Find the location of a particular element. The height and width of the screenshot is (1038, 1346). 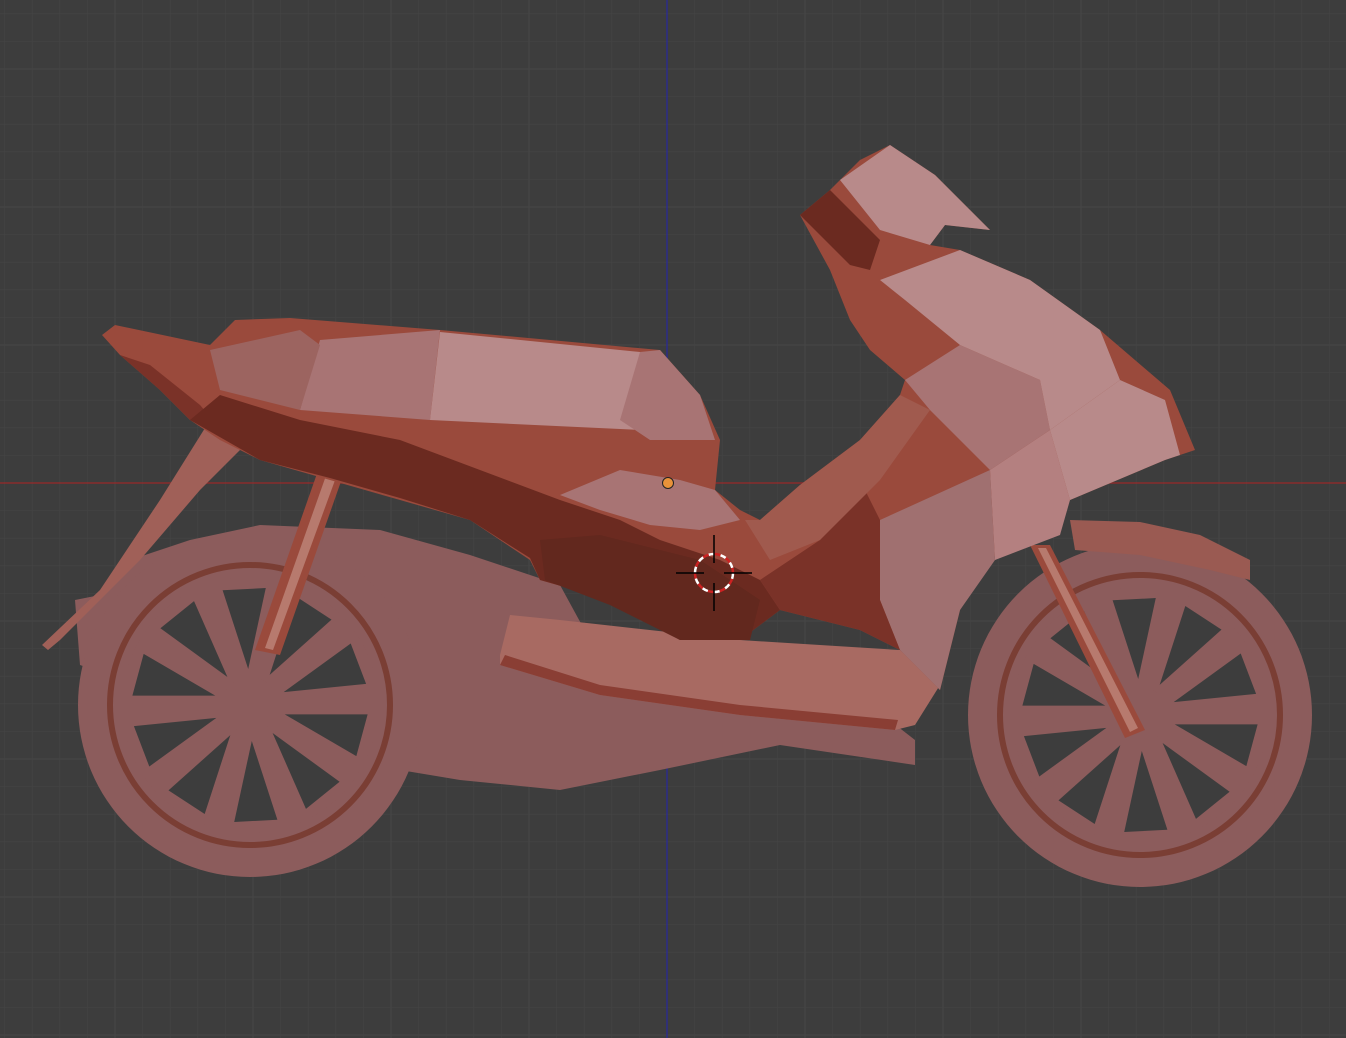

front-wheel is located at coordinates (1140, 715).